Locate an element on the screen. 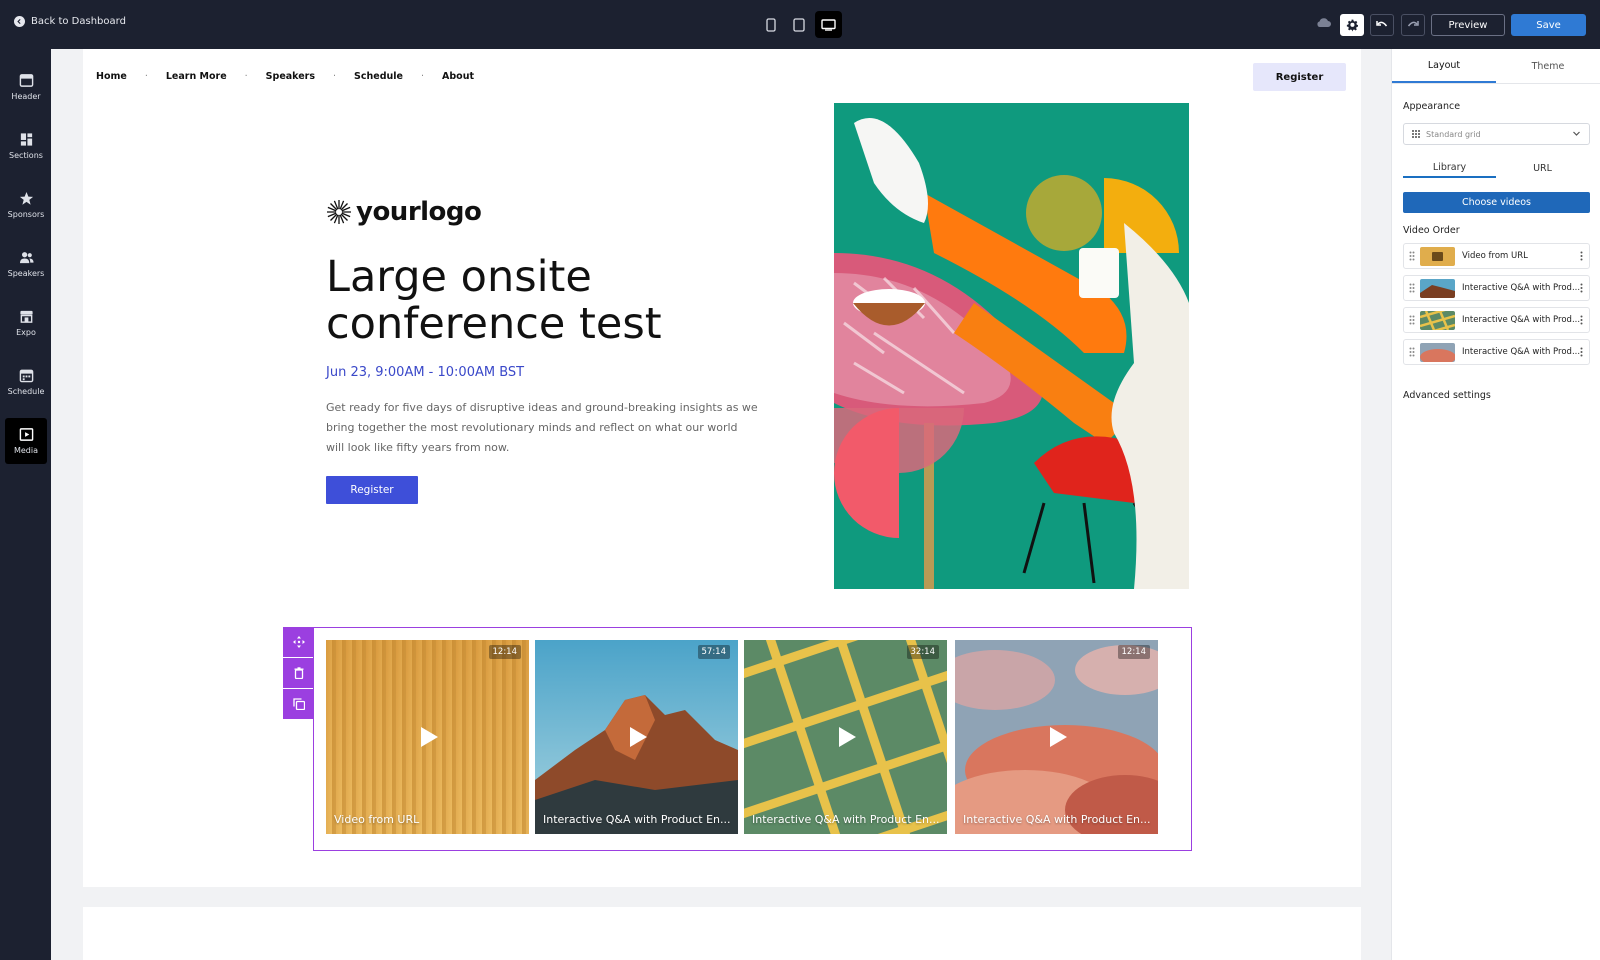 Image resolution: width=1600 pixels, height=960 pixels. redo-button is located at coordinates (1413, 25).